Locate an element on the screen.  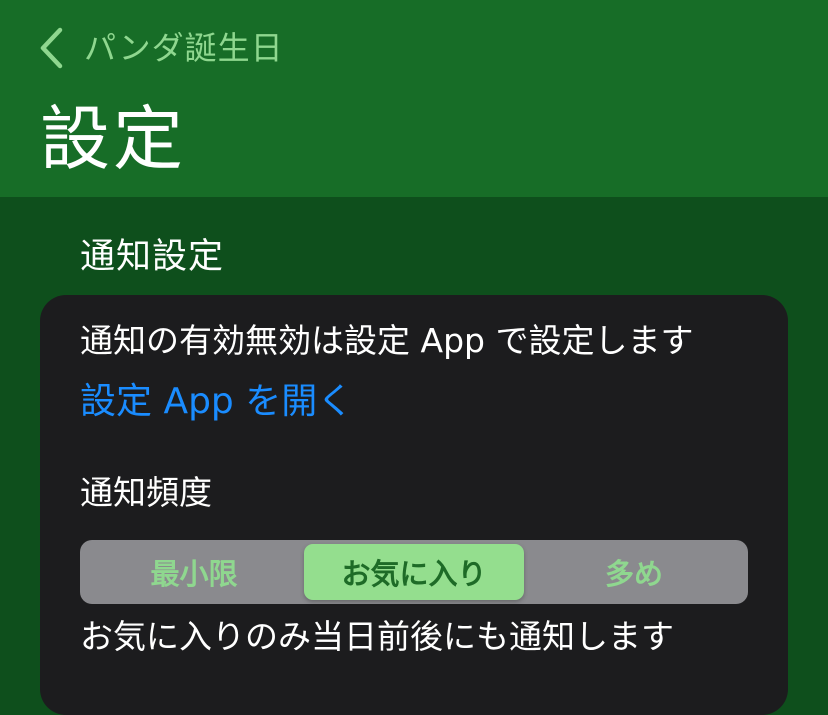
notification-info-text: 通知の有効無効は設定 App で設定します is located at coordinates (387, 340).